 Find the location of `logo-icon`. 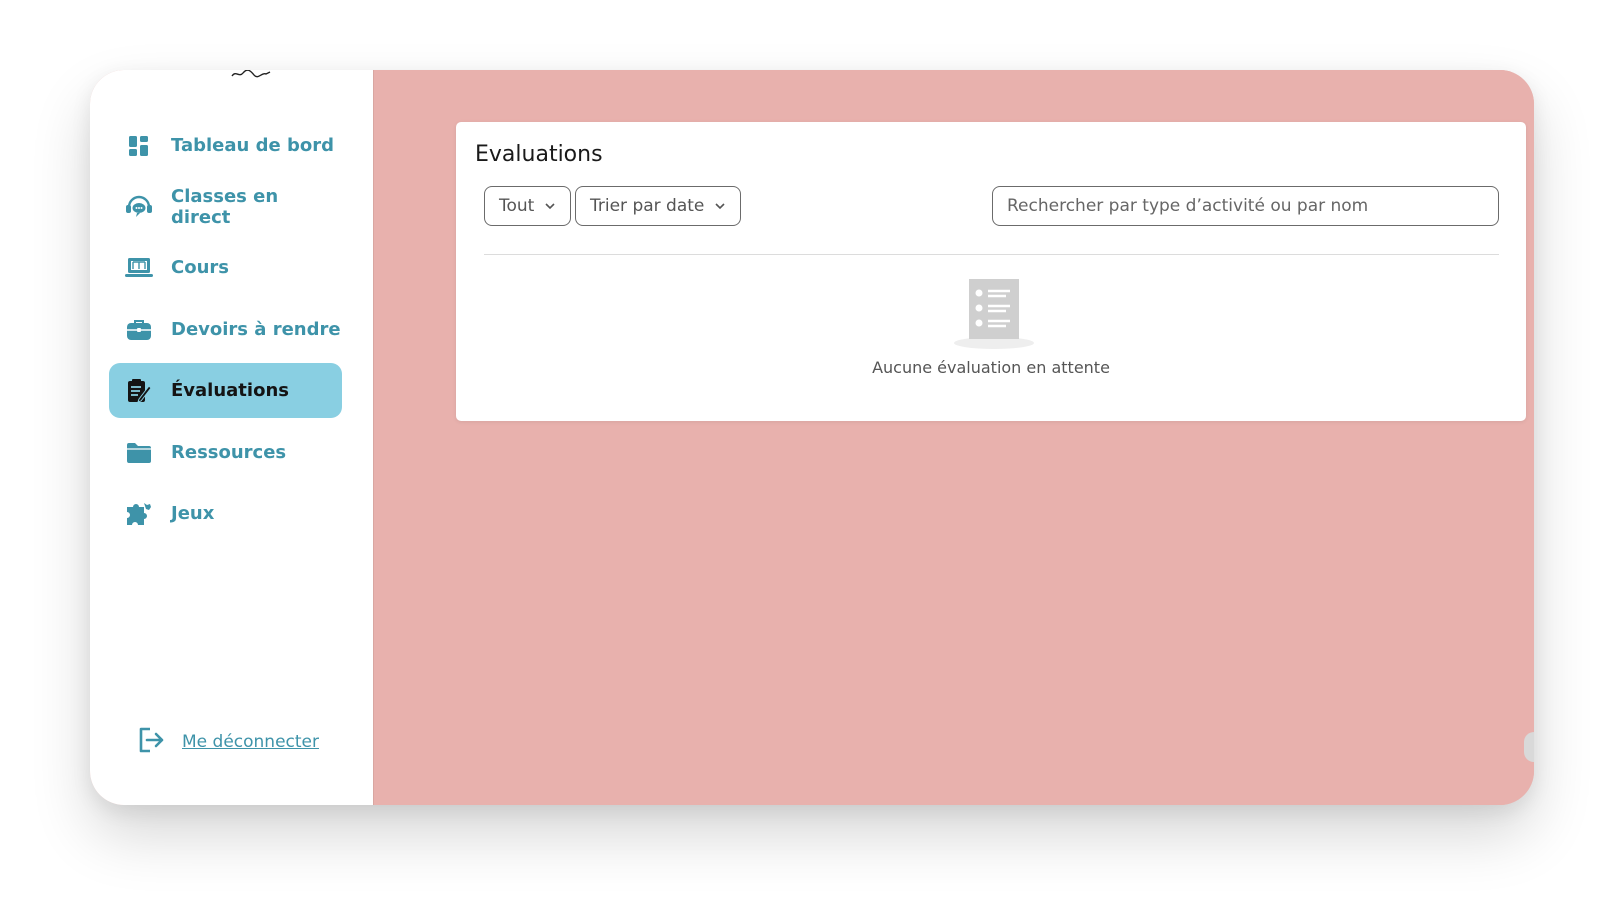

logo-icon is located at coordinates (251, 74).